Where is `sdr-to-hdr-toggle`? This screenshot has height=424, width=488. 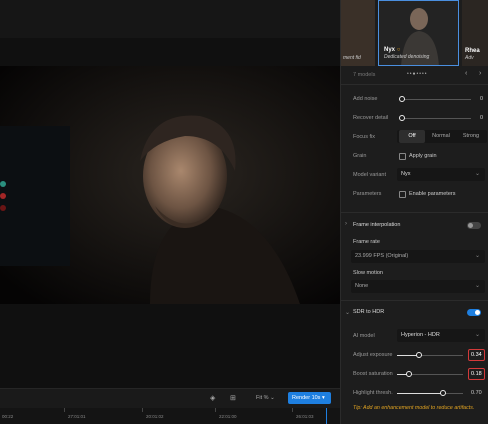
sdr-to-hdr-toggle is located at coordinates (474, 312).